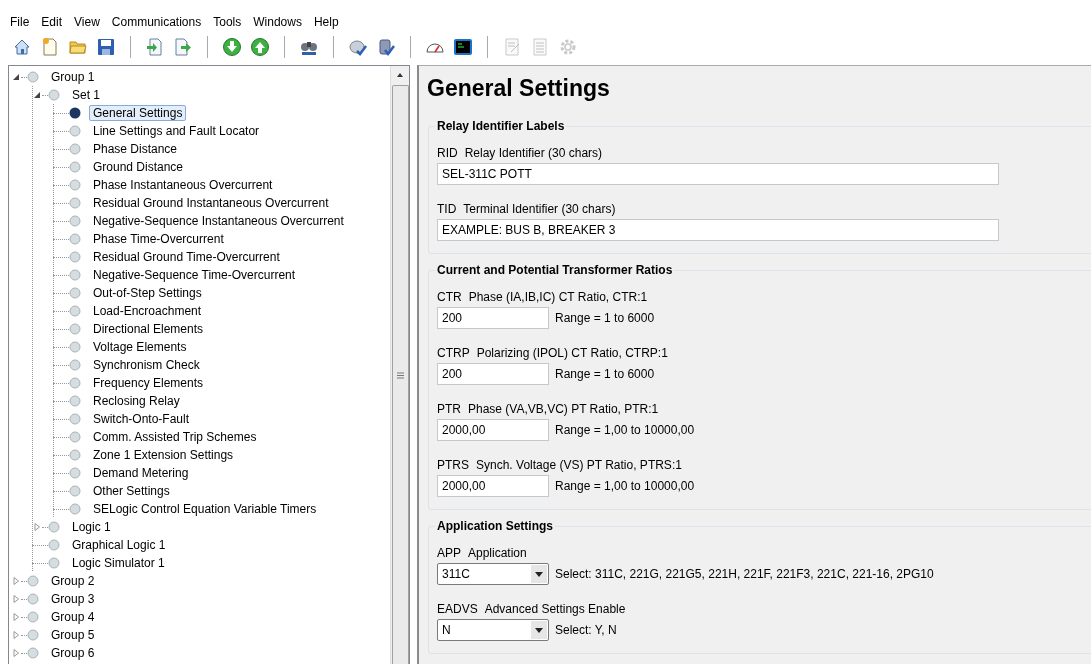 This screenshot has width=1091, height=664. Describe the element at coordinates (555, 609) in the screenshot. I see `setting-label: Advanced Settings Enable` at that location.